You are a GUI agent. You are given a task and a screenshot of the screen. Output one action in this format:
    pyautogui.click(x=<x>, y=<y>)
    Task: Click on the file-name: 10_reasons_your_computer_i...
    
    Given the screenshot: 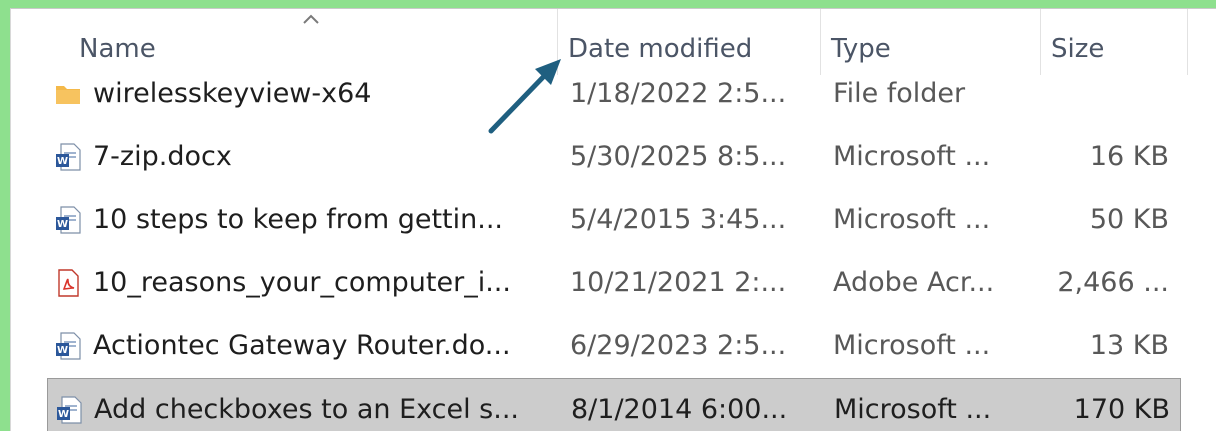 What is the action you would take?
    pyautogui.click(x=302, y=282)
    